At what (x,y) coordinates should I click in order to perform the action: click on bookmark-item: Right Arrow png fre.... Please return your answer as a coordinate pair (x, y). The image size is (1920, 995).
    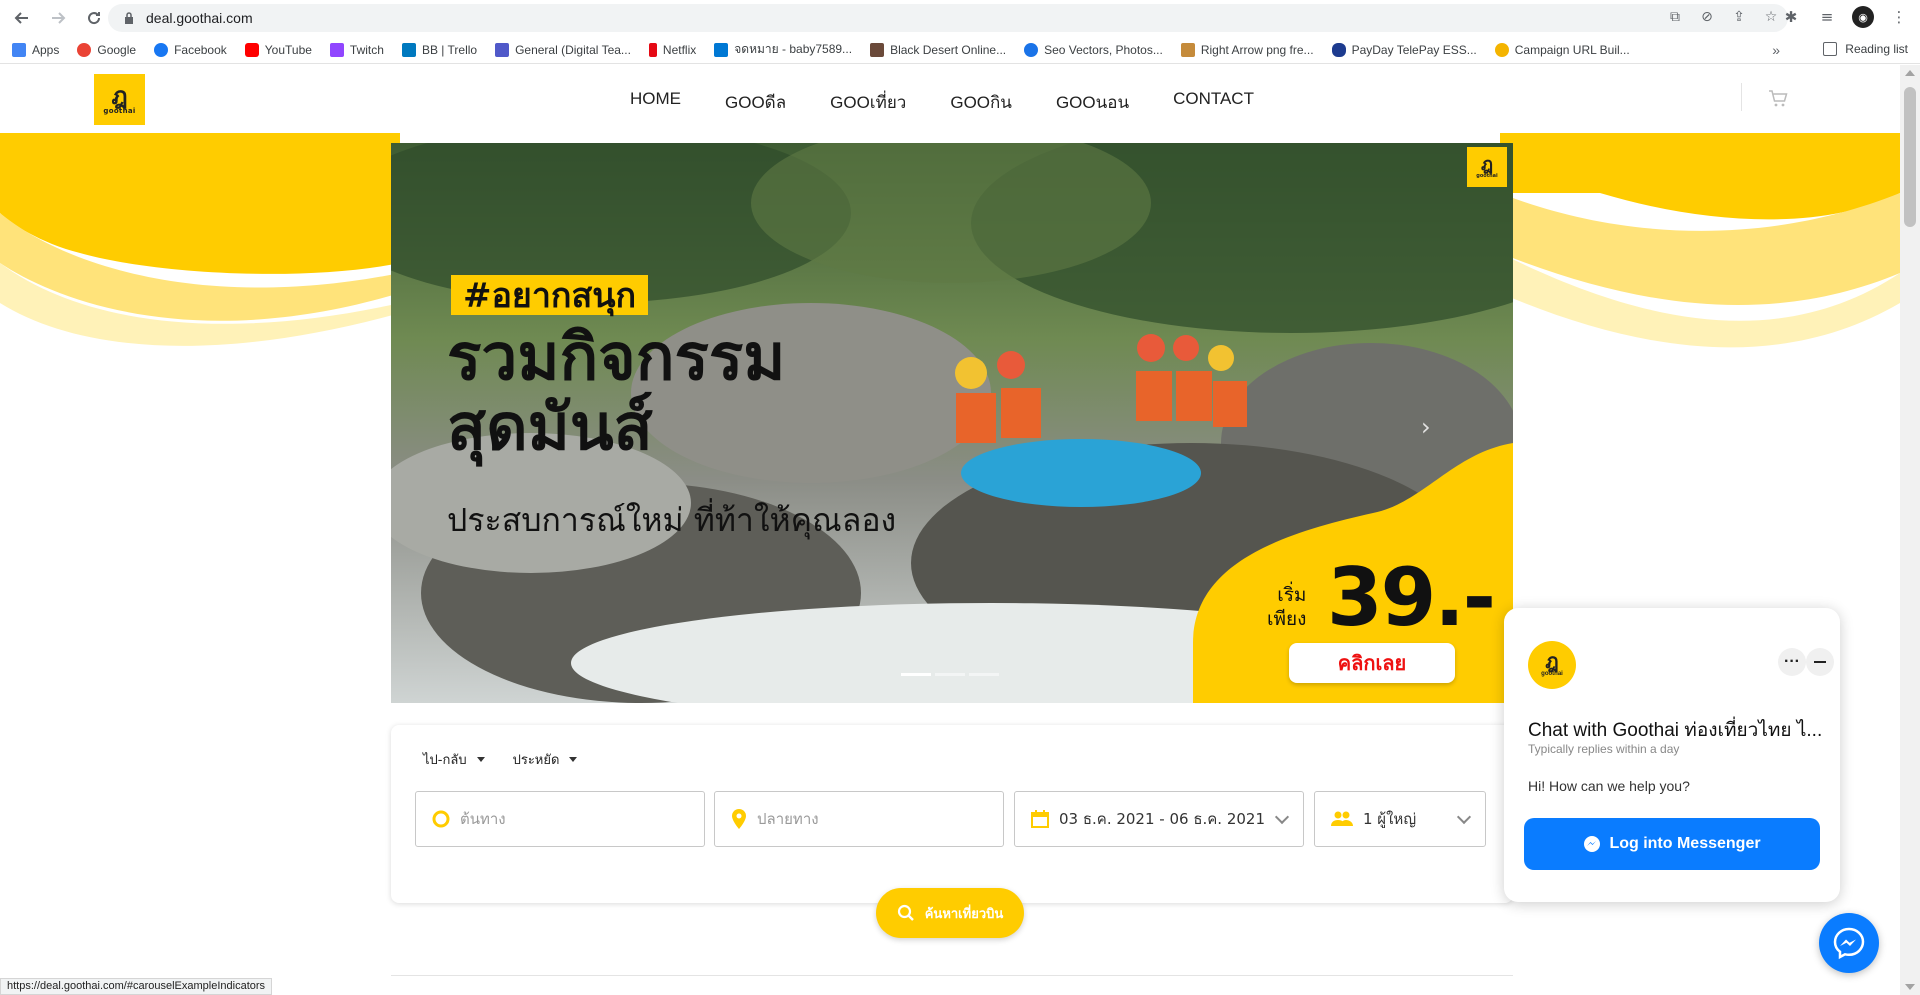
    Looking at the image, I should click on (1247, 49).